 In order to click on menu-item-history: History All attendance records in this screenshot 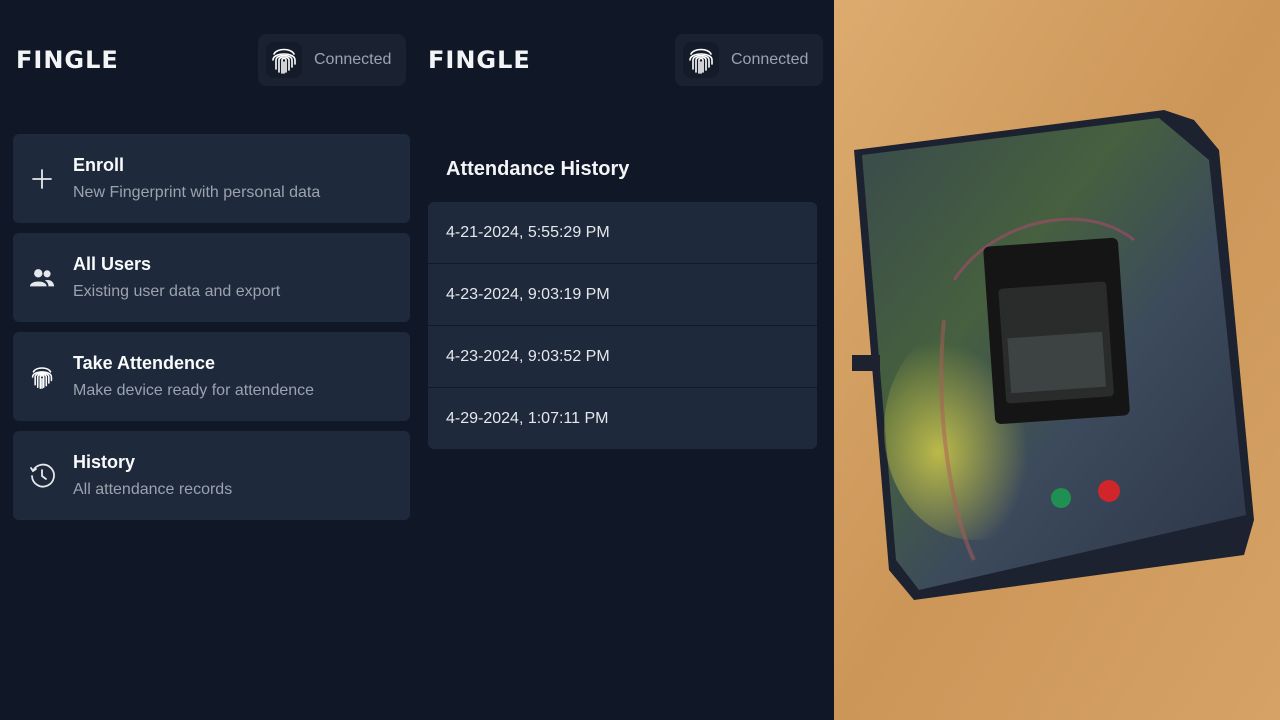, I will do `click(211, 475)`.